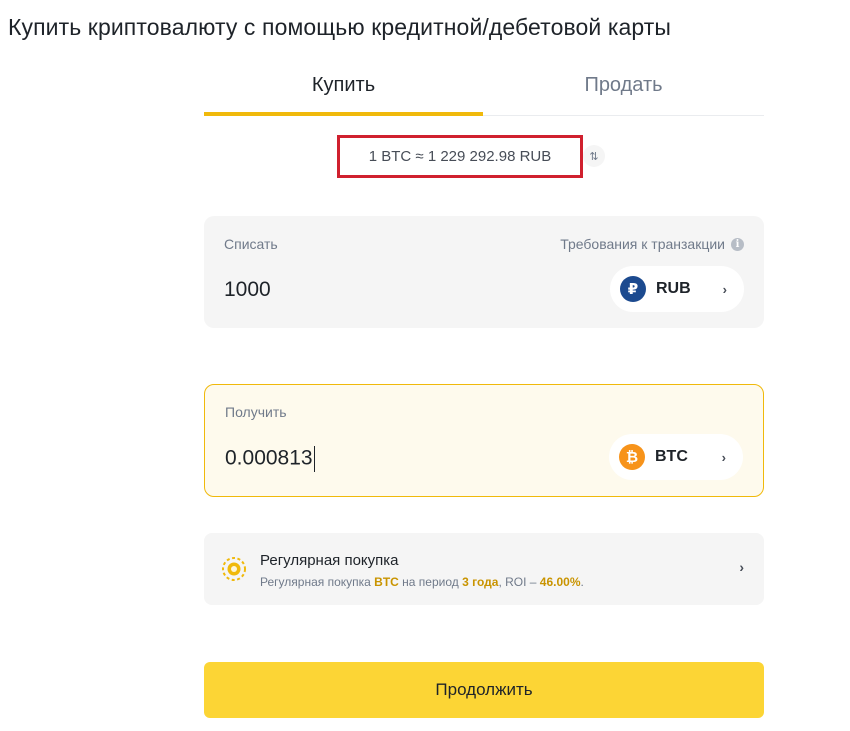  I want to click on receive-currency-code: BTC, so click(671, 456).